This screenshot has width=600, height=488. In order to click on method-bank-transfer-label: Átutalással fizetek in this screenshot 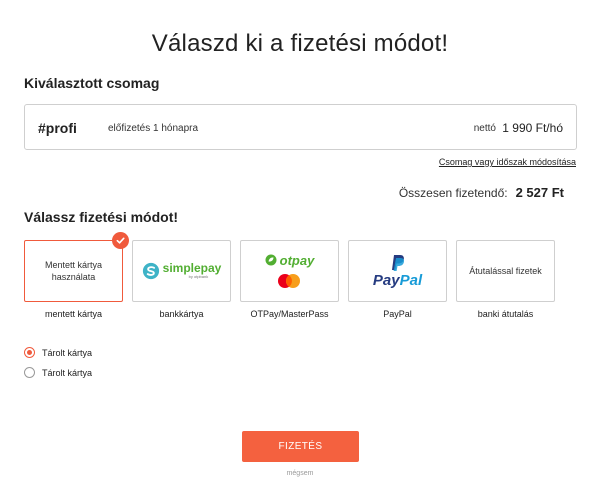, I will do `click(505, 271)`.